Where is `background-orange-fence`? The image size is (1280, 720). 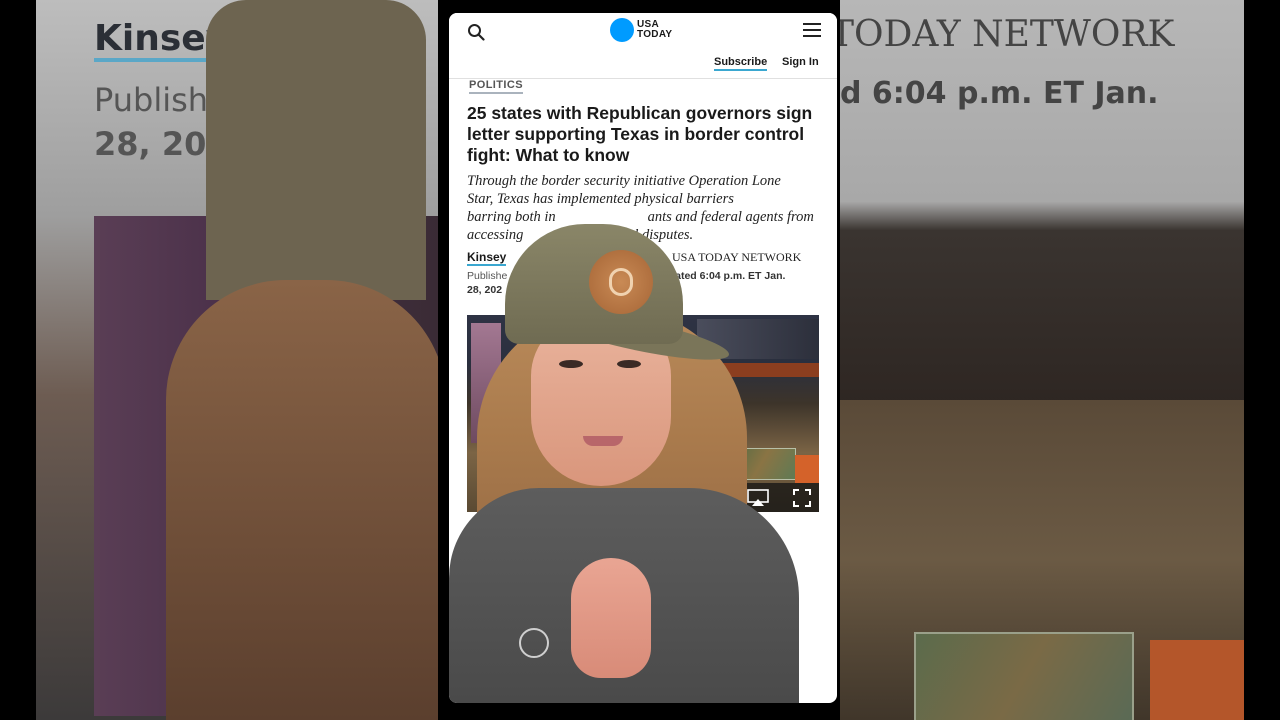 background-orange-fence is located at coordinates (1197, 680).